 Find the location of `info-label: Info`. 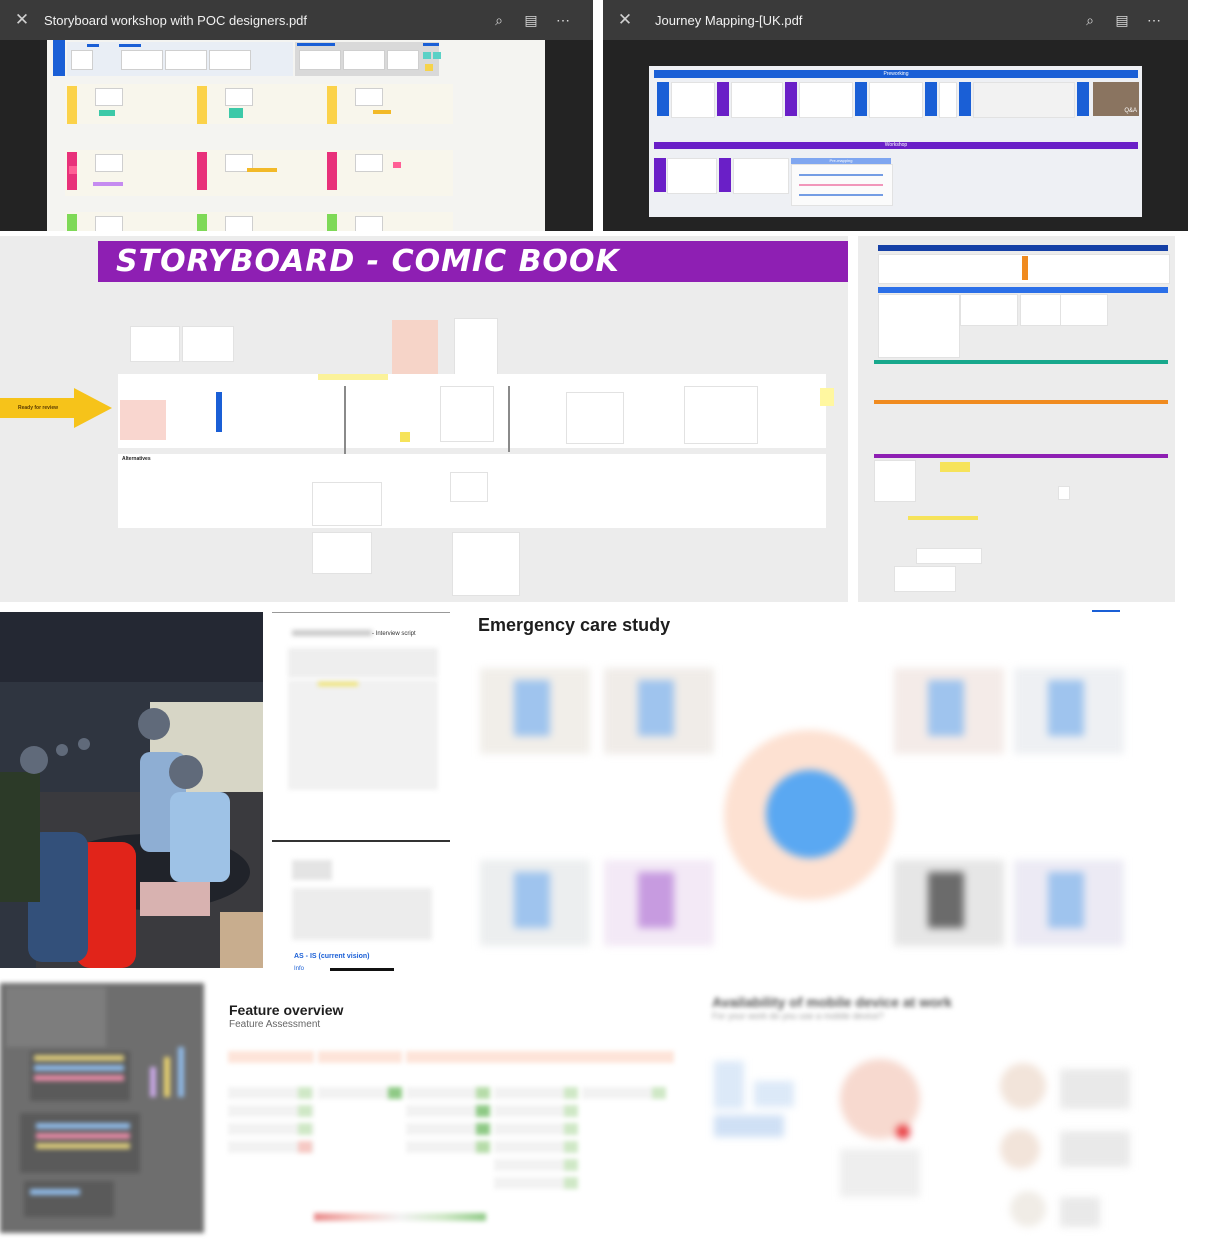

info-label: Info is located at coordinates (299, 969).